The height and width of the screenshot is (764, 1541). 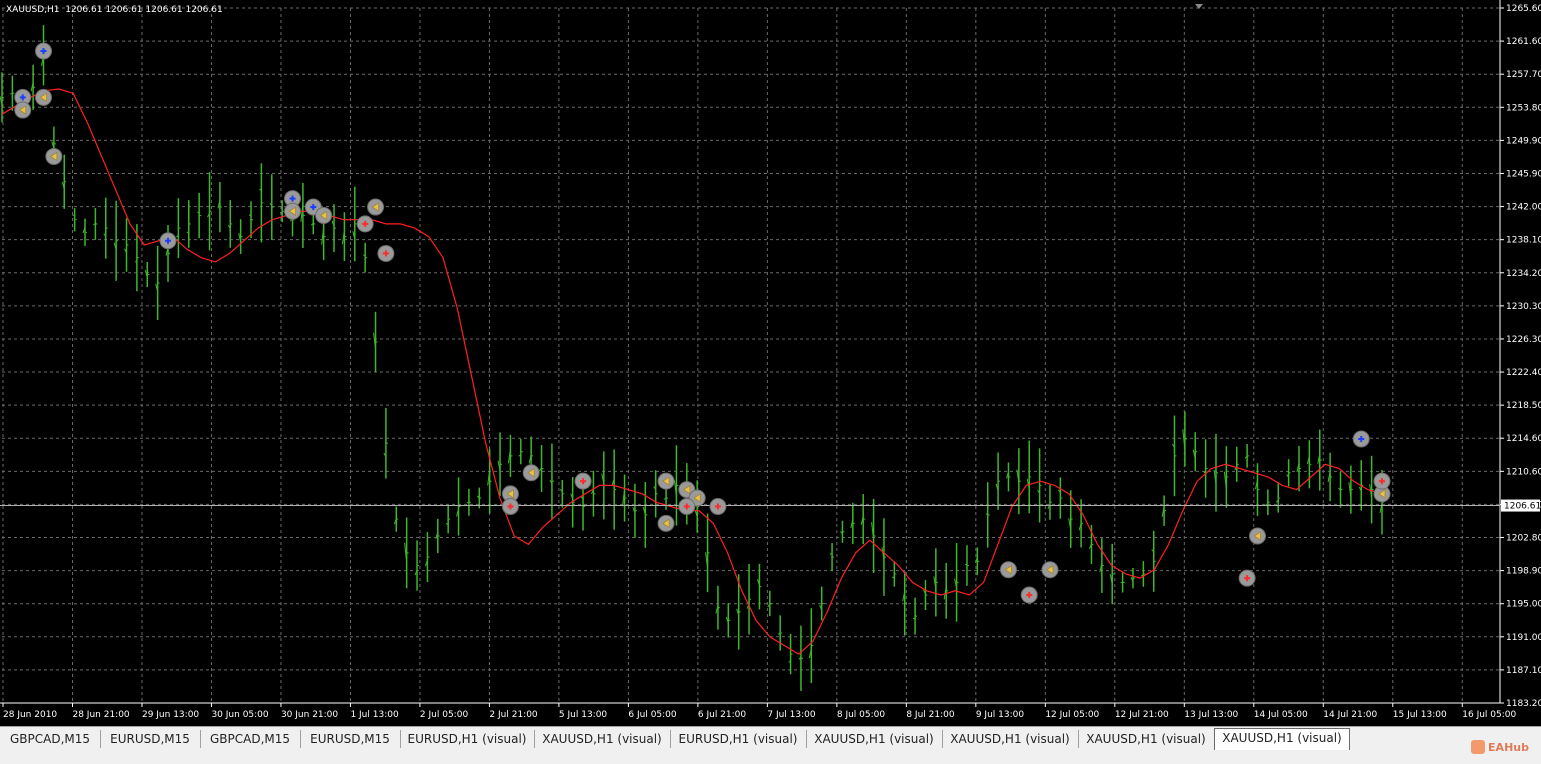 What do you see at coordinates (1523, 439) in the screenshot?
I see `price-axis-label: 1214.60` at bounding box center [1523, 439].